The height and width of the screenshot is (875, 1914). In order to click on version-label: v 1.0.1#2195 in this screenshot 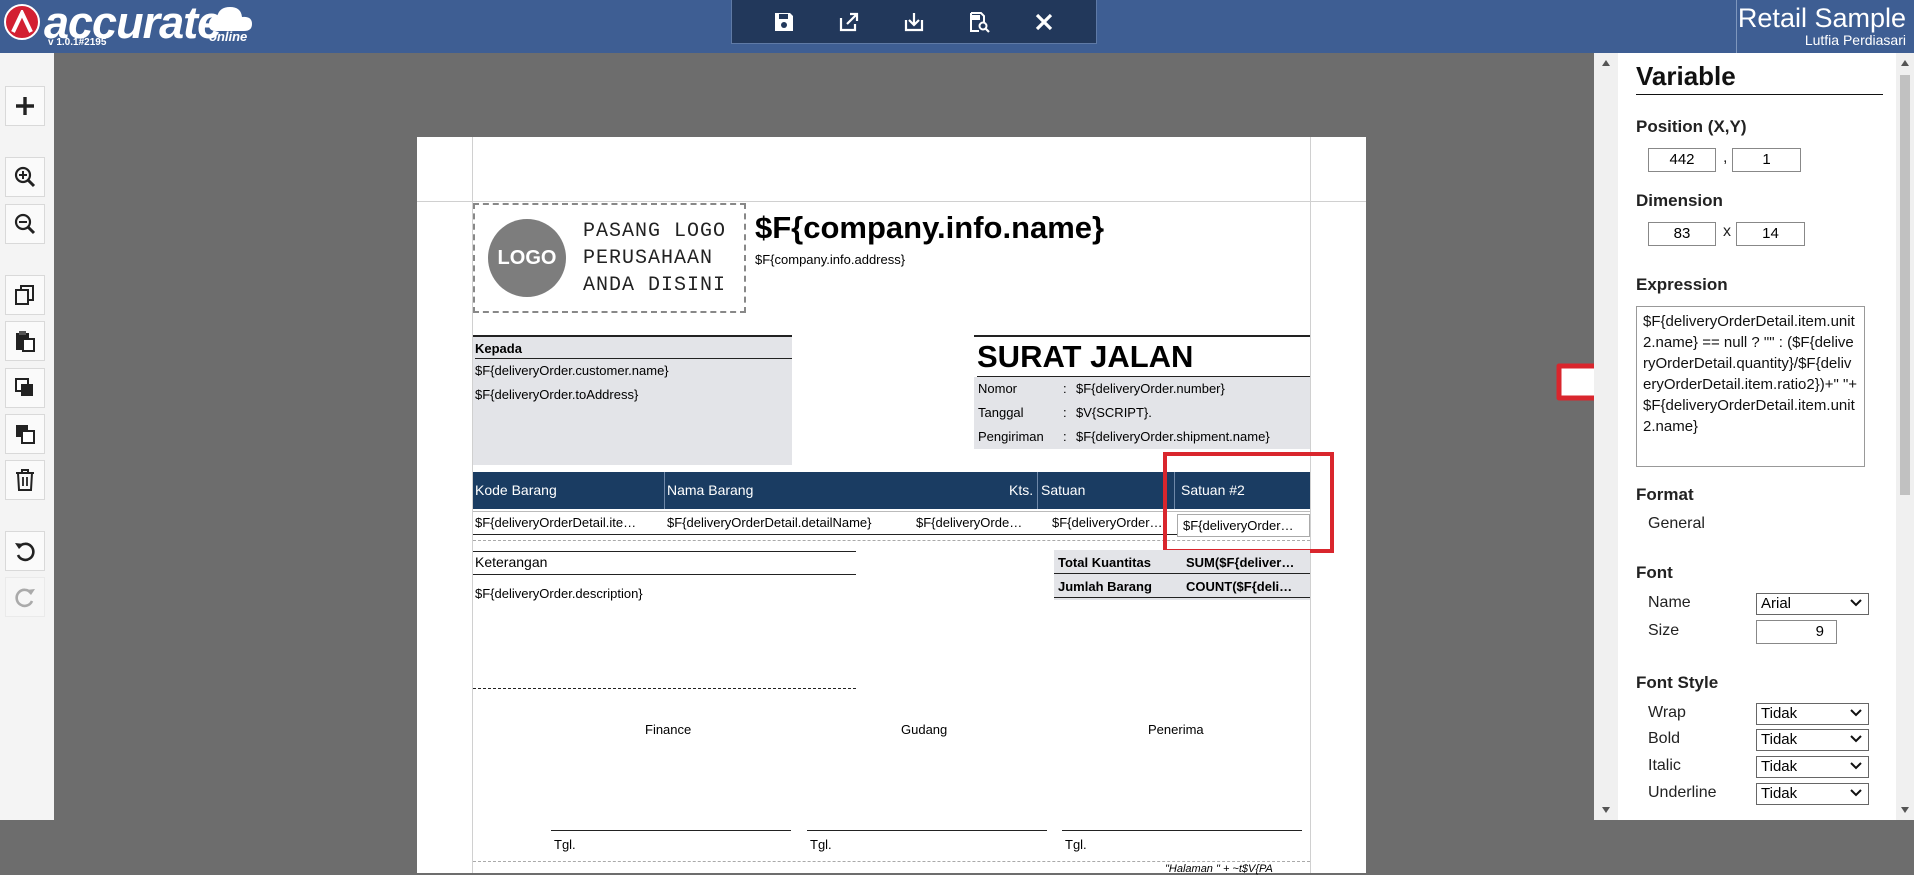, I will do `click(77, 42)`.